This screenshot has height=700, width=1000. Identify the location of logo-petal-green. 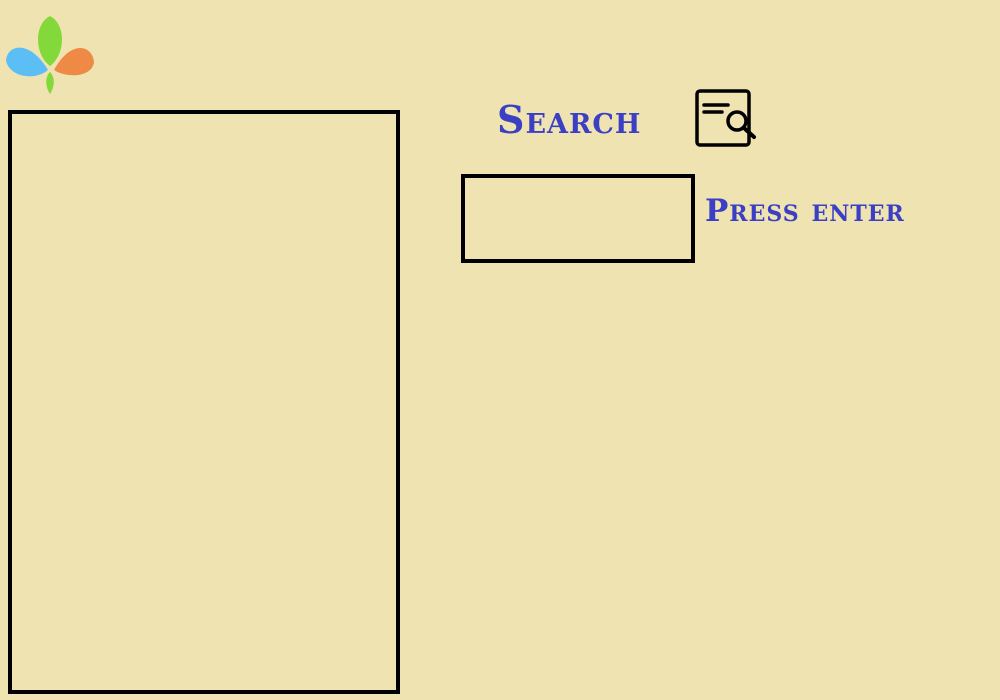
(50, 41).